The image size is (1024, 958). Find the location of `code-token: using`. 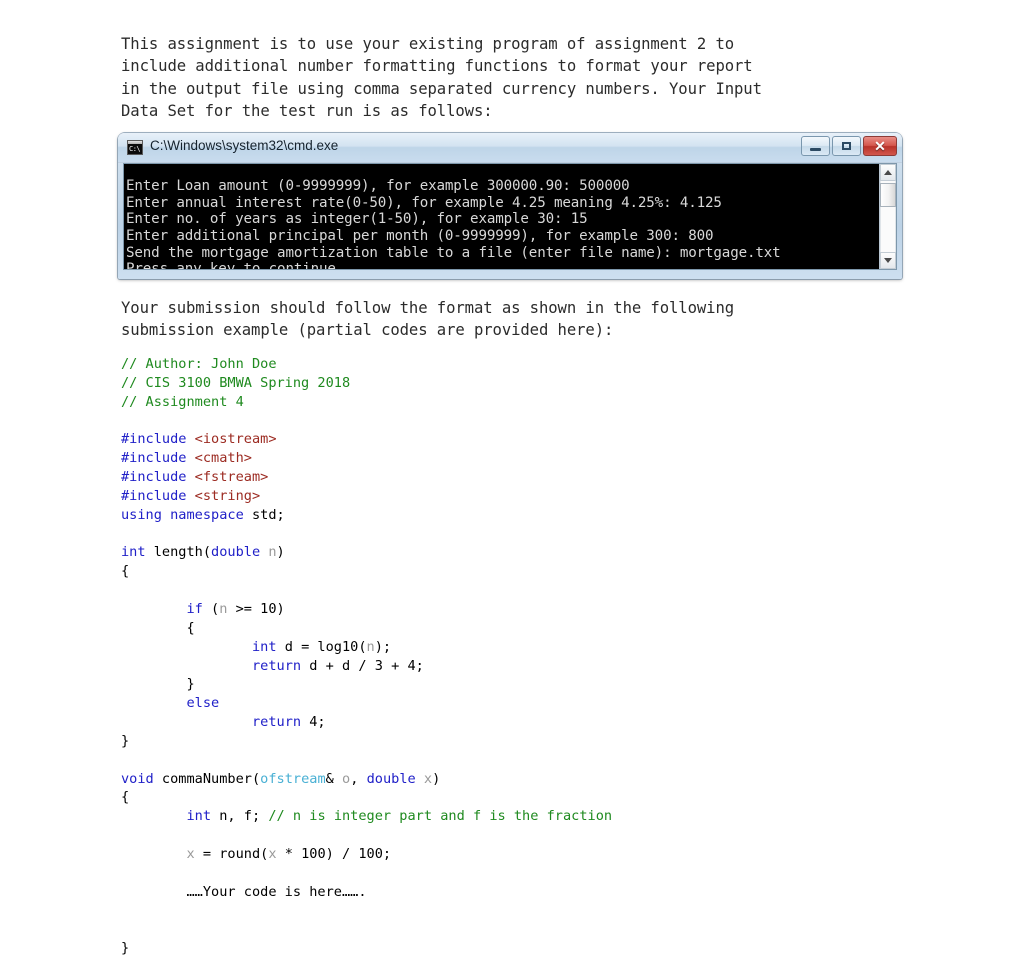

code-token: using is located at coordinates (141, 514).